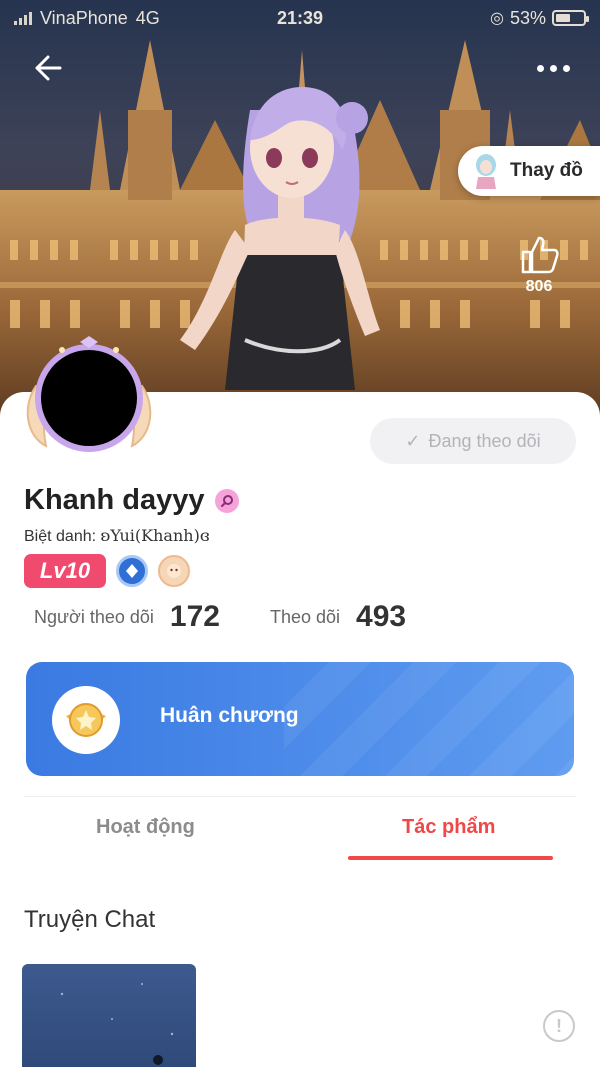  What do you see at coordinates (90, 919) in the screenshot?
I see `section-title: Truyện Chat` at bounding box center [90, 919].